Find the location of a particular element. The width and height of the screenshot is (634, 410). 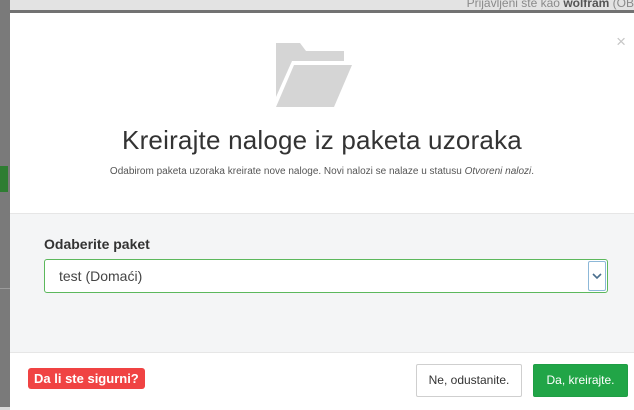

folder-open-icon is located at coordinates (313, 73).